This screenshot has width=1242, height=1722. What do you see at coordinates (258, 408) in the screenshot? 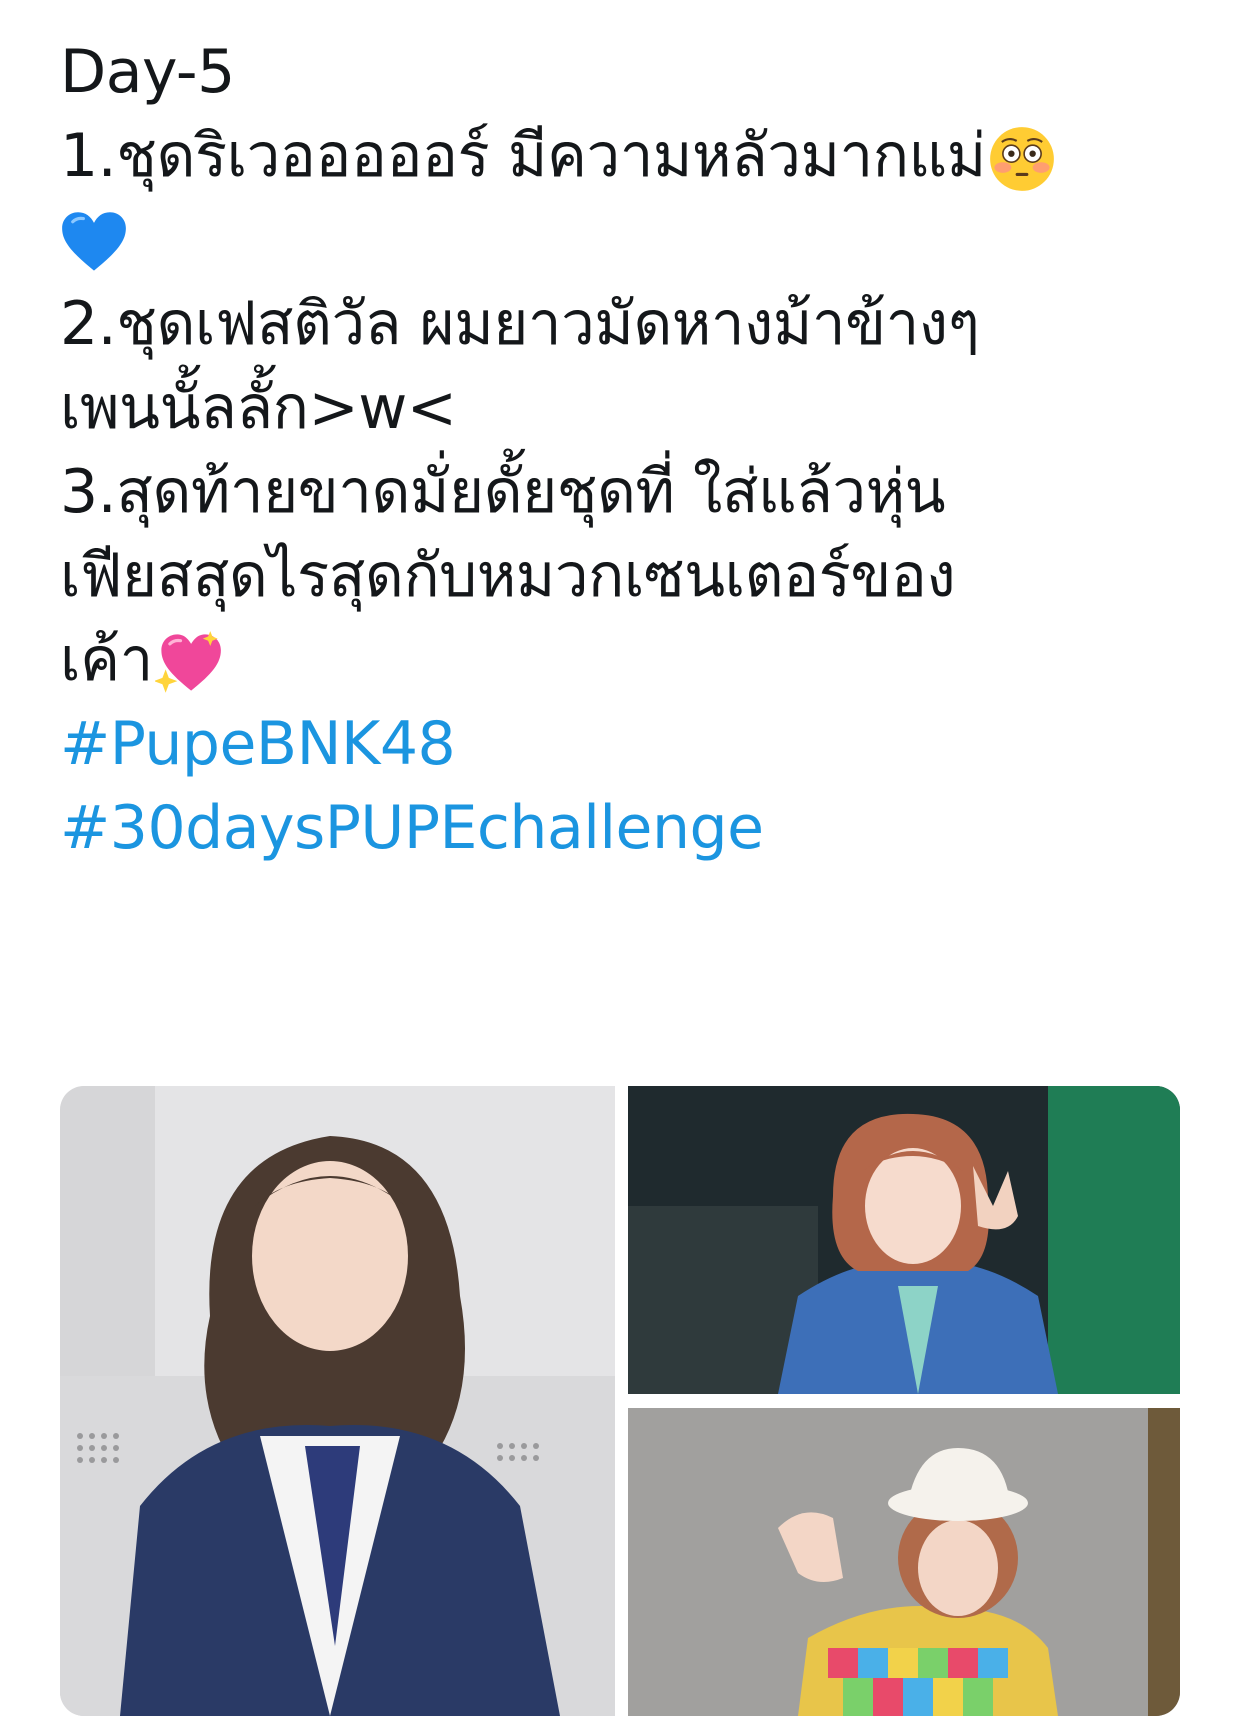
I see `tweet-line-2b: เพนนั้ลลั้ก>w<` at bounding box center [258, 408].